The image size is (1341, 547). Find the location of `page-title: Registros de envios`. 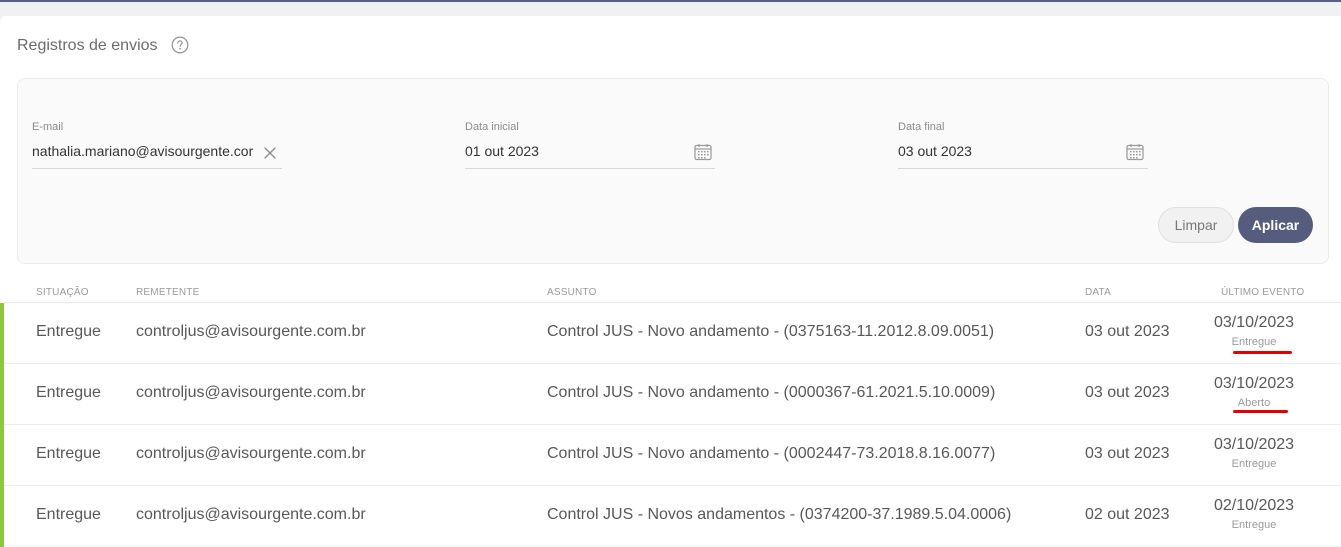

page-title: Registros de envios is located at coordinates (87, 45).